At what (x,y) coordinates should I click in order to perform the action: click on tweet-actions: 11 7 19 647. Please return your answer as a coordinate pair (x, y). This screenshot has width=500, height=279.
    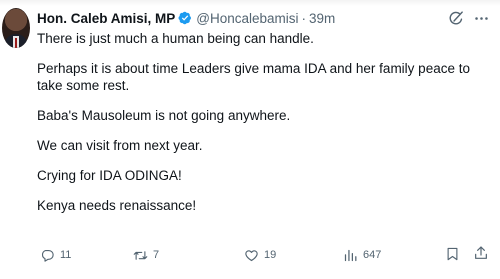
    Looking at the image, I should click on (265, 255).